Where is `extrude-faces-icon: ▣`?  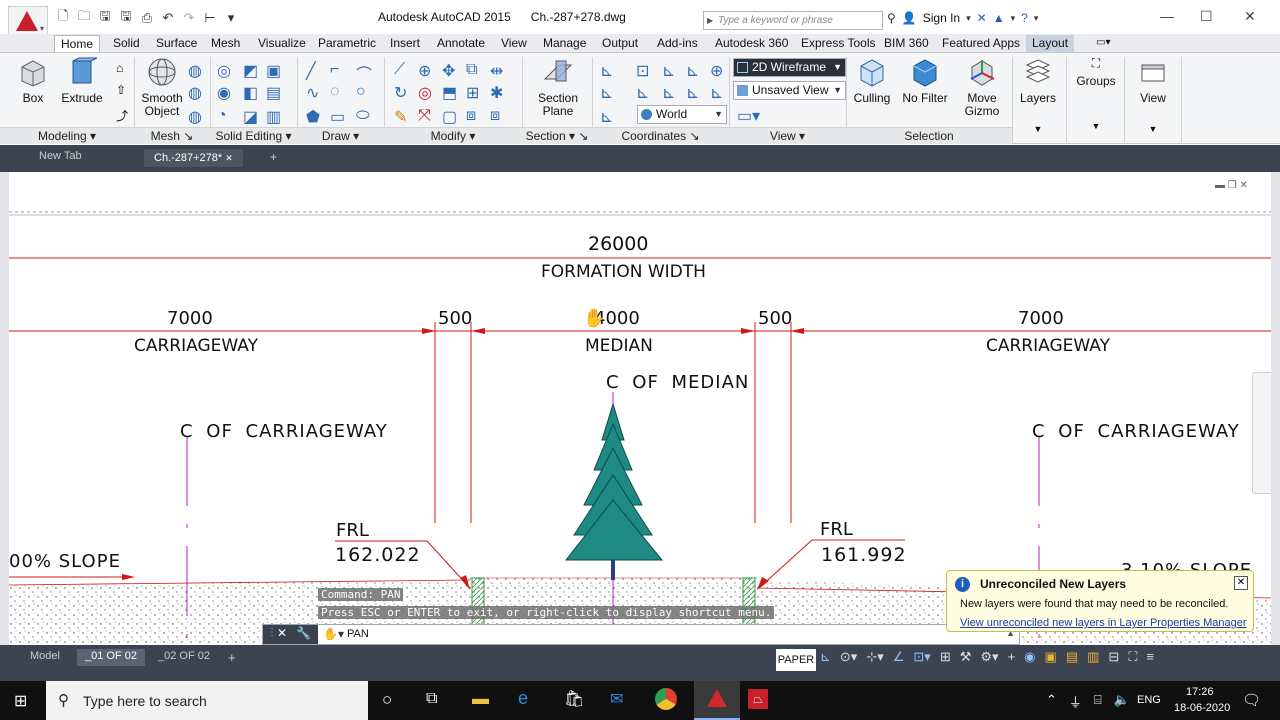
extrude-faces-icon: ▣ is located at coordinates (274, 70).